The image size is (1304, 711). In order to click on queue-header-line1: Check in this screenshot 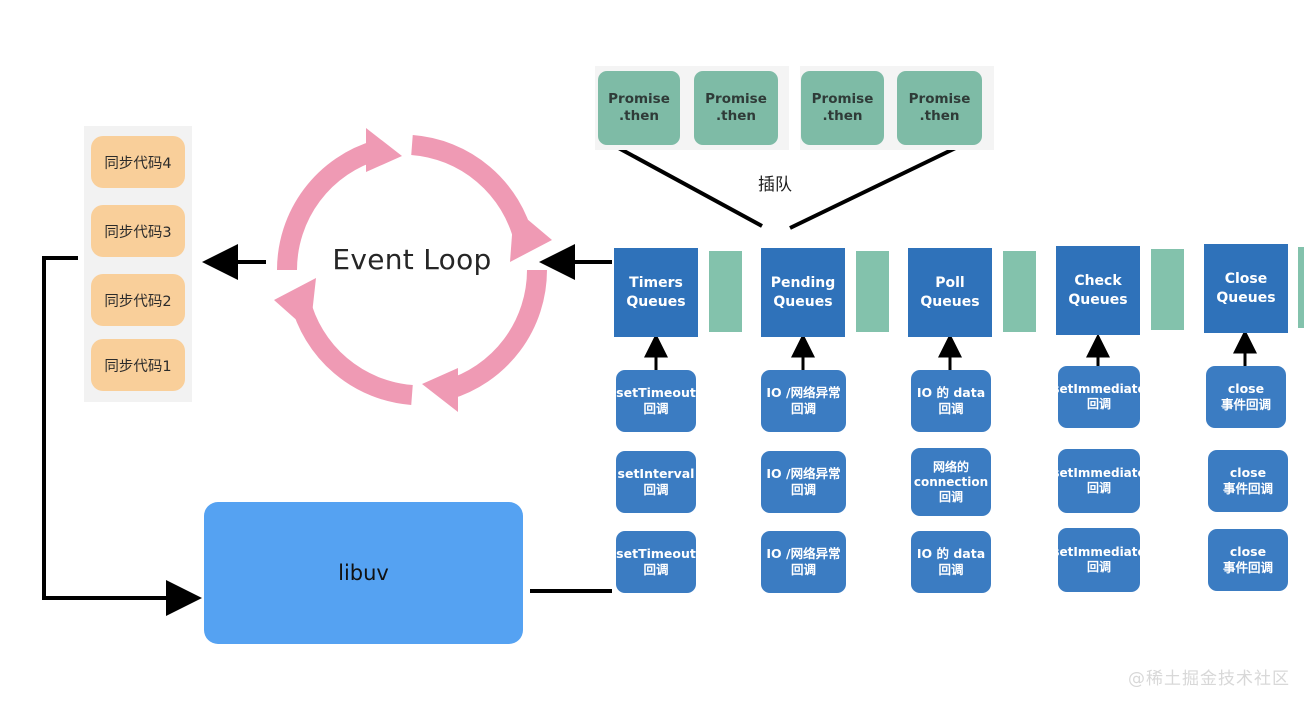, I will do `click(1098, 281)`.